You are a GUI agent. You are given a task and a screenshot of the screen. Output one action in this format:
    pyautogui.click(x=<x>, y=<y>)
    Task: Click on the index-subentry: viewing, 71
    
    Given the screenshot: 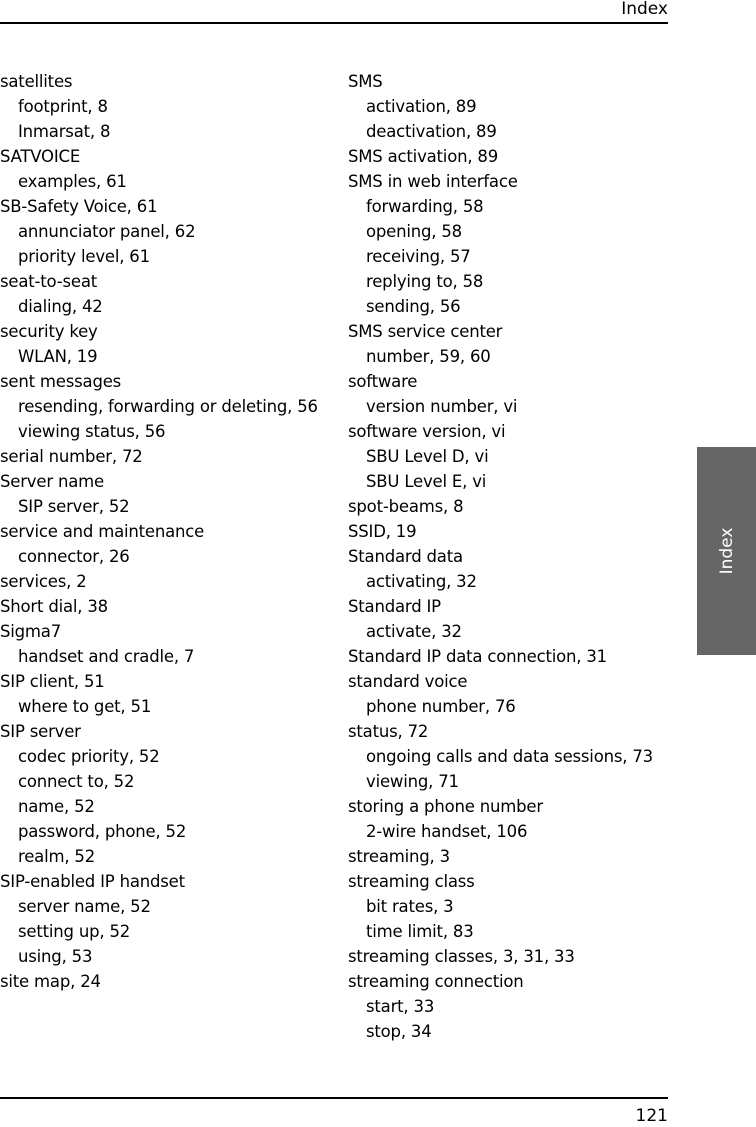 What is the action you would take?
    pyautogui.click(x=412, y=781)
    